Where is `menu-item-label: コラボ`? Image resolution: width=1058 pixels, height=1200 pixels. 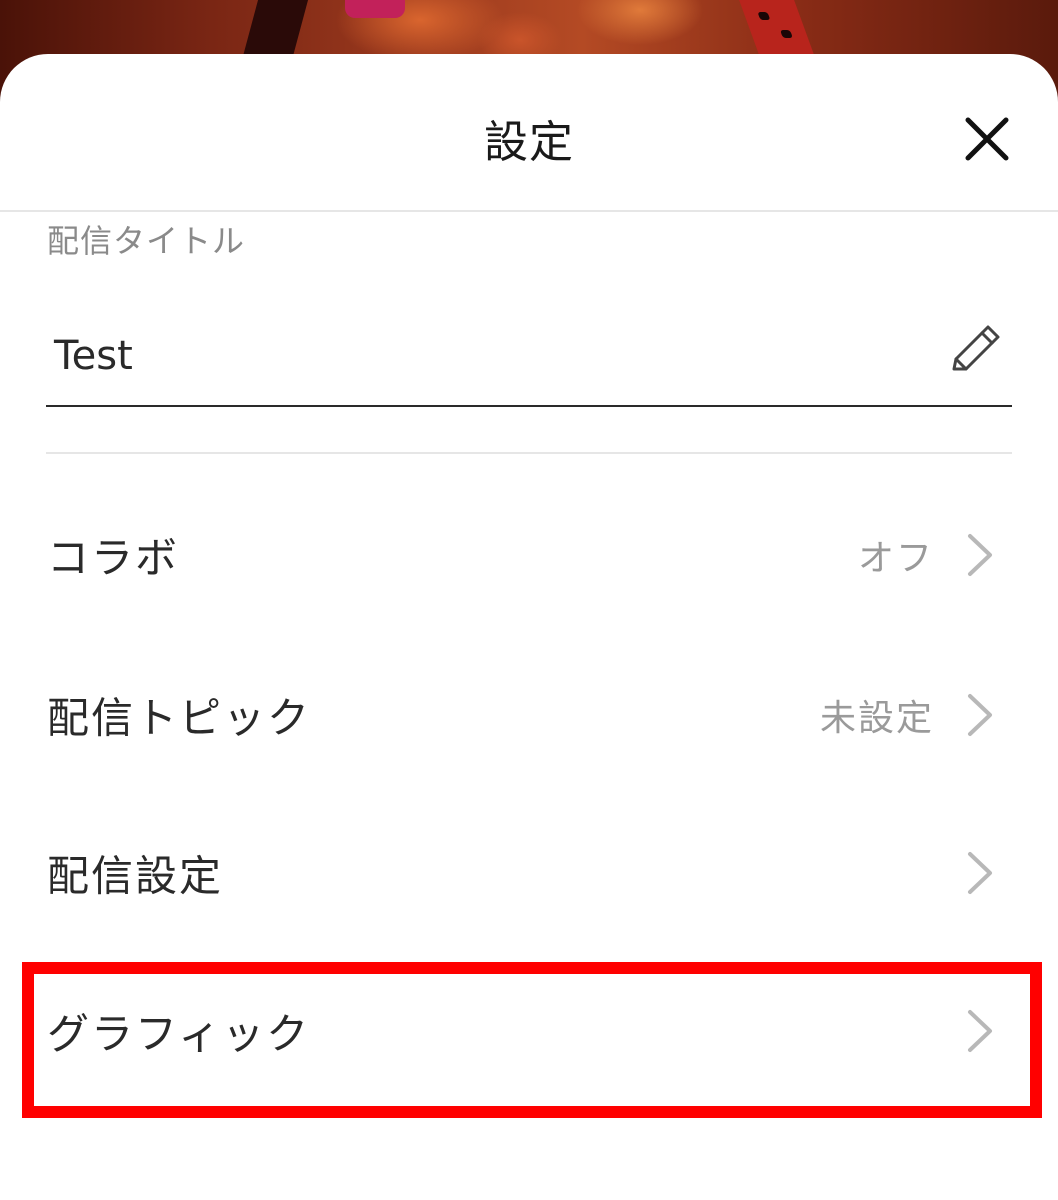
menu-item-label: コラボ is located at coordinates (113, 558).